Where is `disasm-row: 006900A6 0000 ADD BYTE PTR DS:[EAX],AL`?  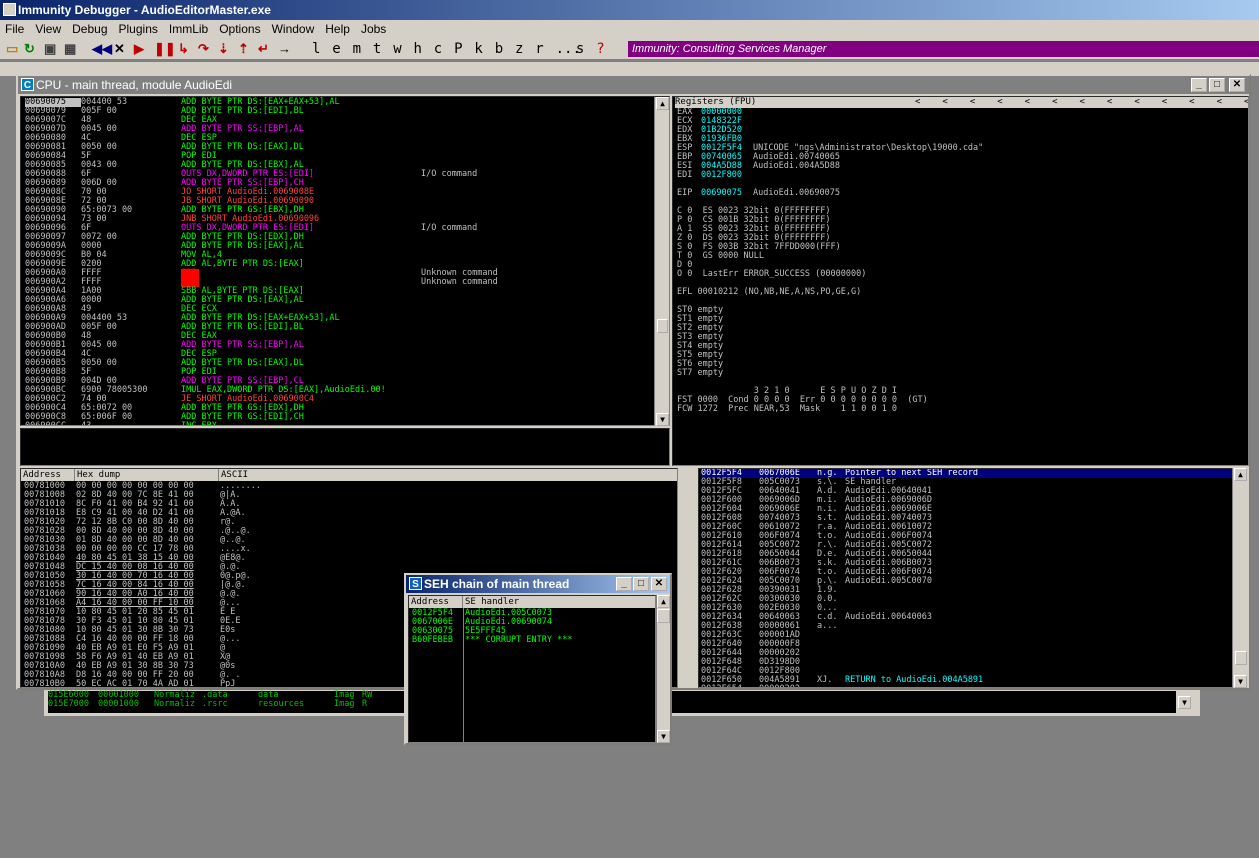
disasm-row: 006900A6 0000 ADD BYTE PTR DS:[EAX],AL is located at coordinates (347, 300).